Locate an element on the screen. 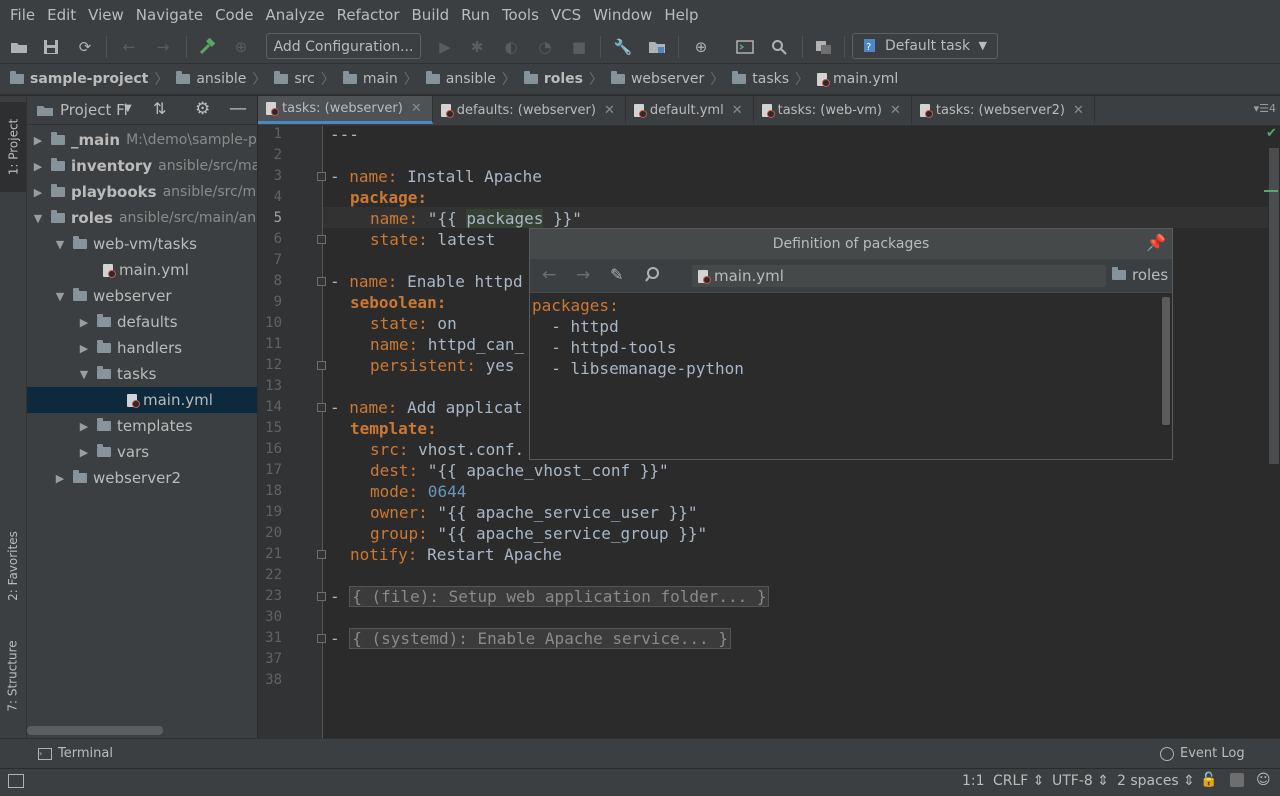 The width and height of the screenshot is (1280, 796). tree-item-playbooks: ▶ playbooks ansible/src/m is located at coordinates (142, 192).